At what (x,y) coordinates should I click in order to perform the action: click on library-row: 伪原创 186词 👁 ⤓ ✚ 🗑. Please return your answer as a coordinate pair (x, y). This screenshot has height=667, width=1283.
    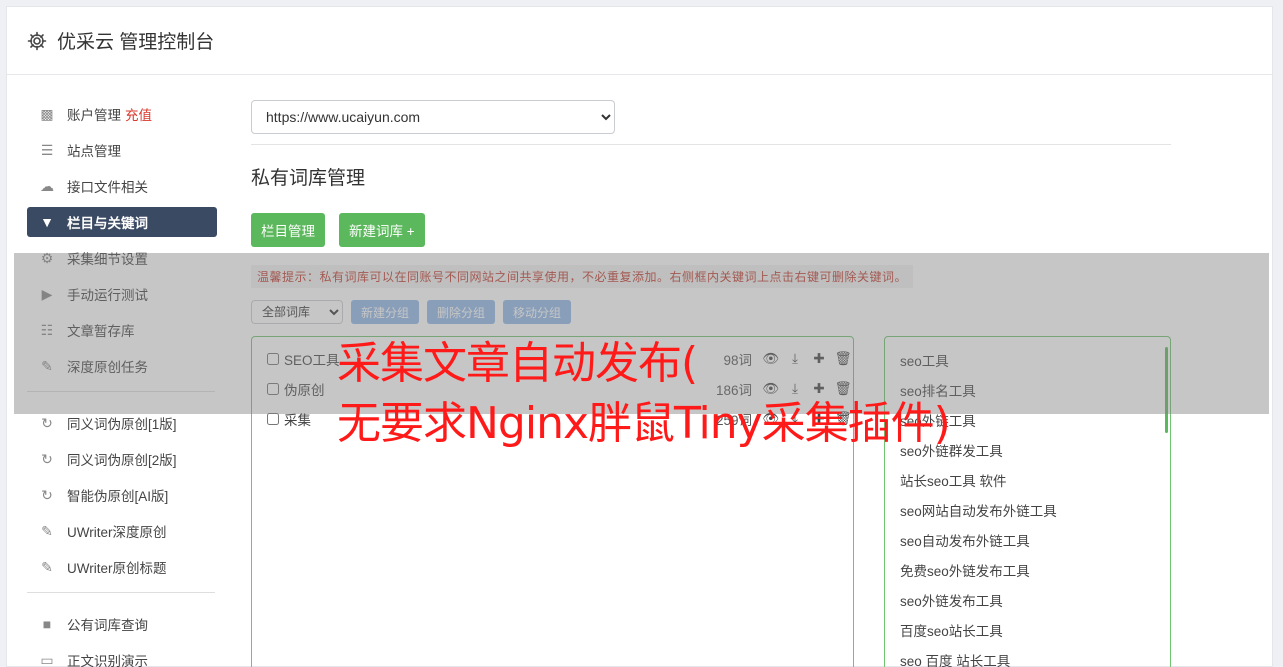
    Looking at the image, I should click on (559, 389).